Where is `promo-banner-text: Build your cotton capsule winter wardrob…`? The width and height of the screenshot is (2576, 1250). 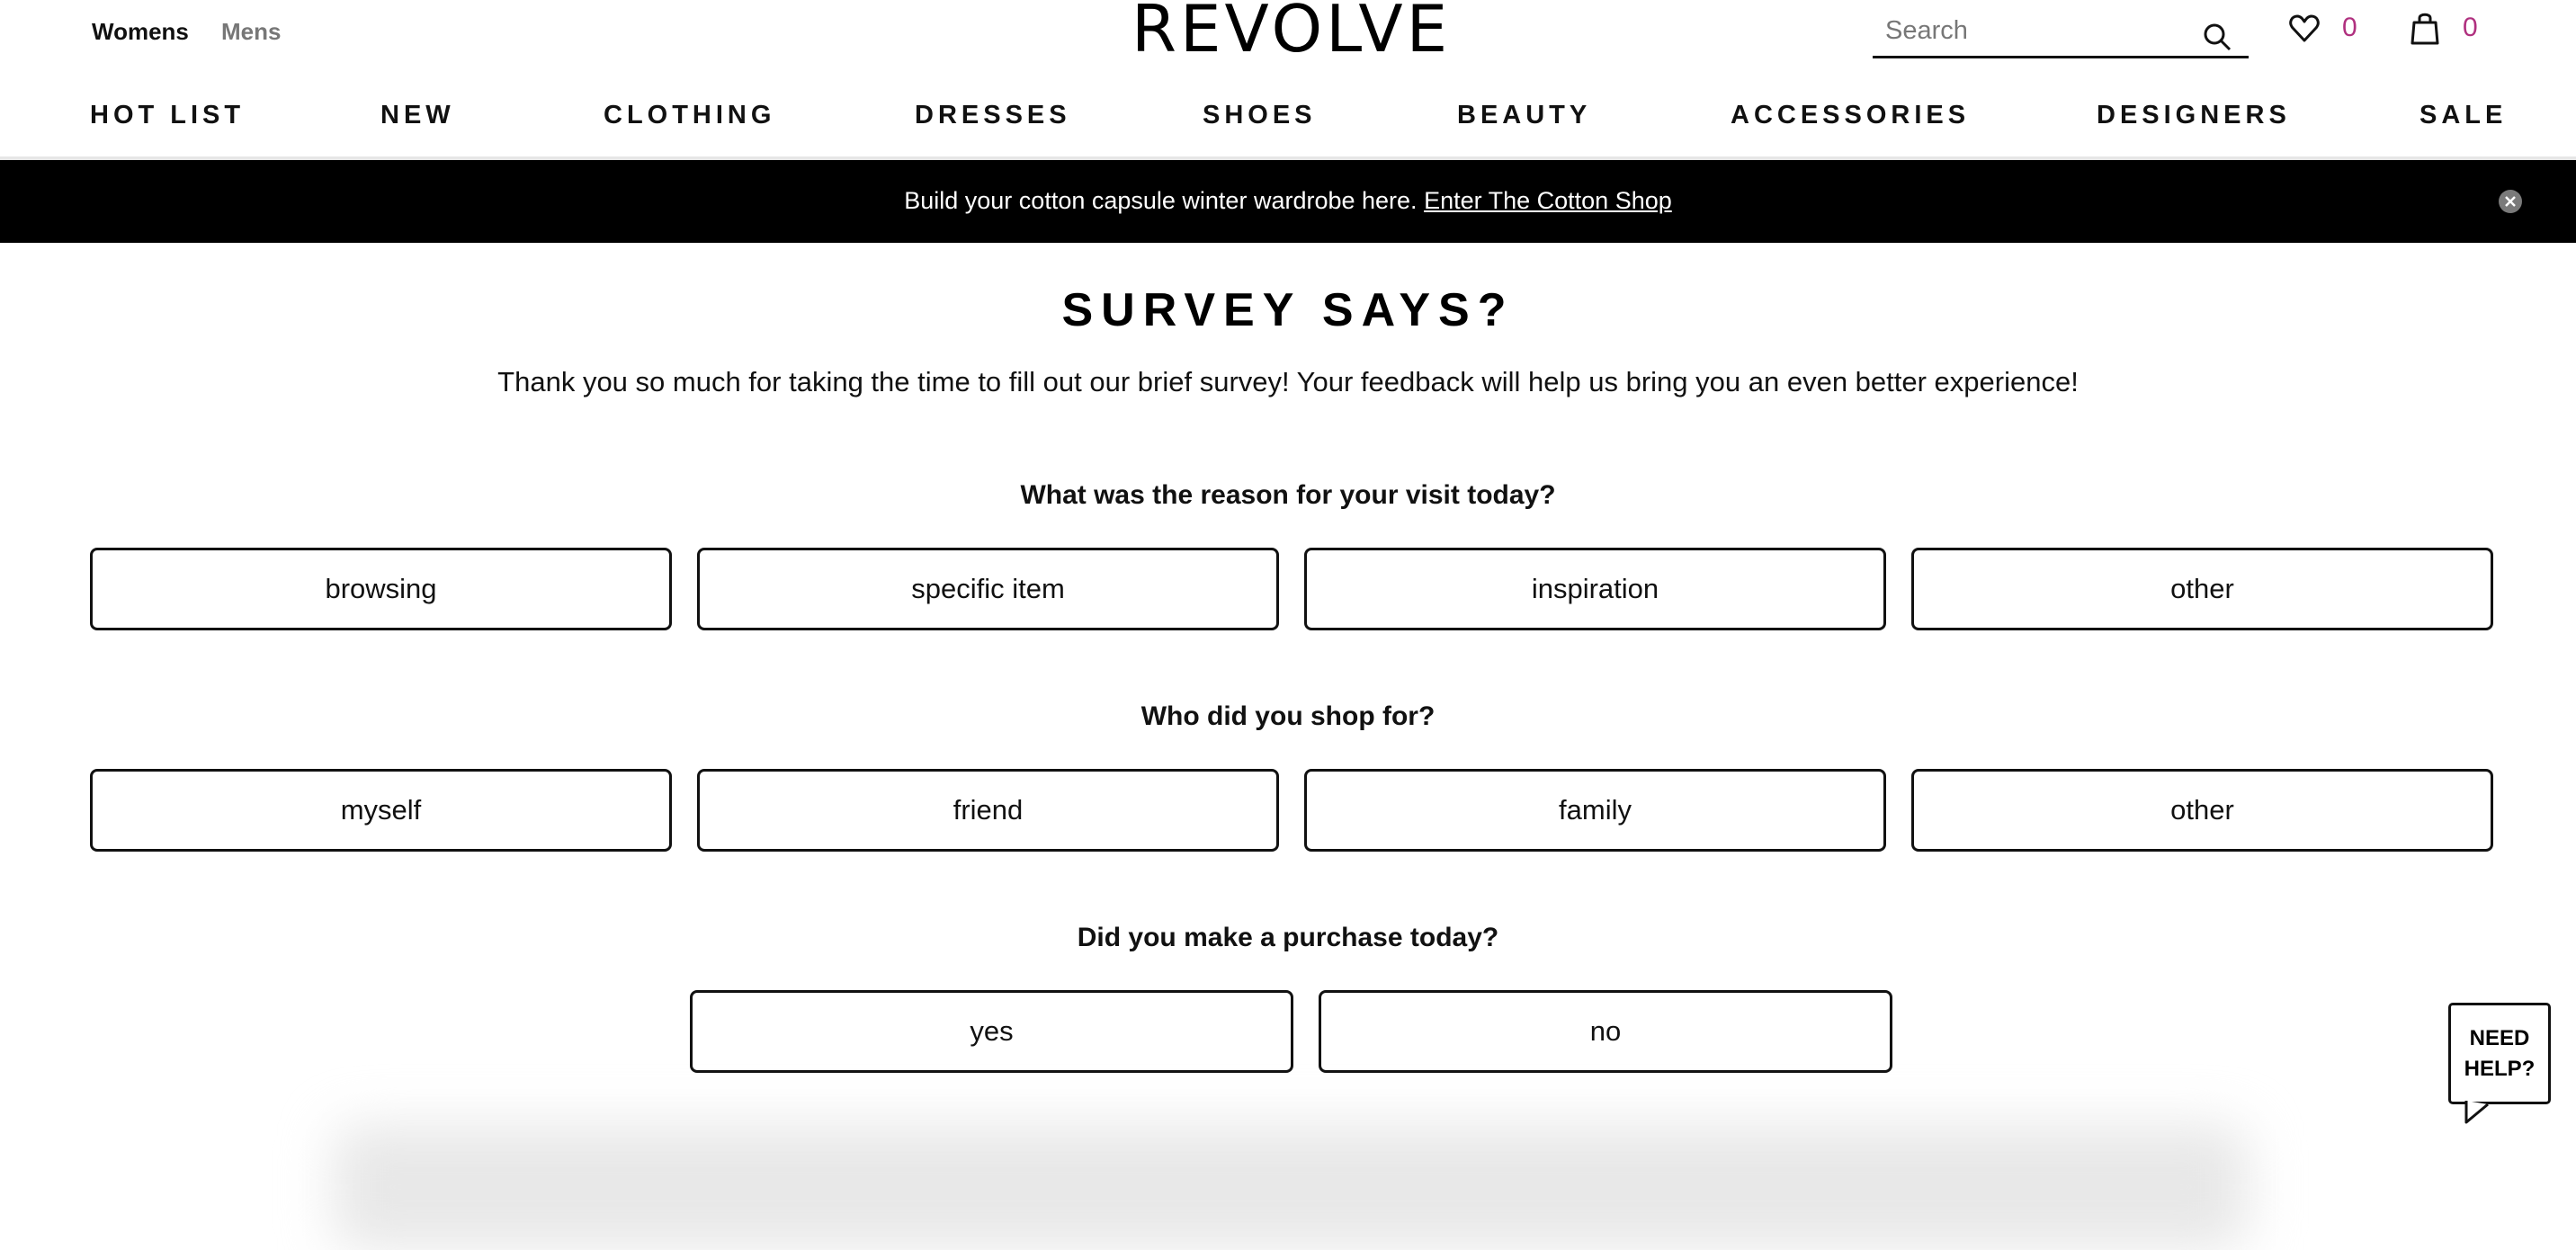 promo-banner-text: Build your cotton capsule winter wardrob… is located at coordinates (1288, 201).